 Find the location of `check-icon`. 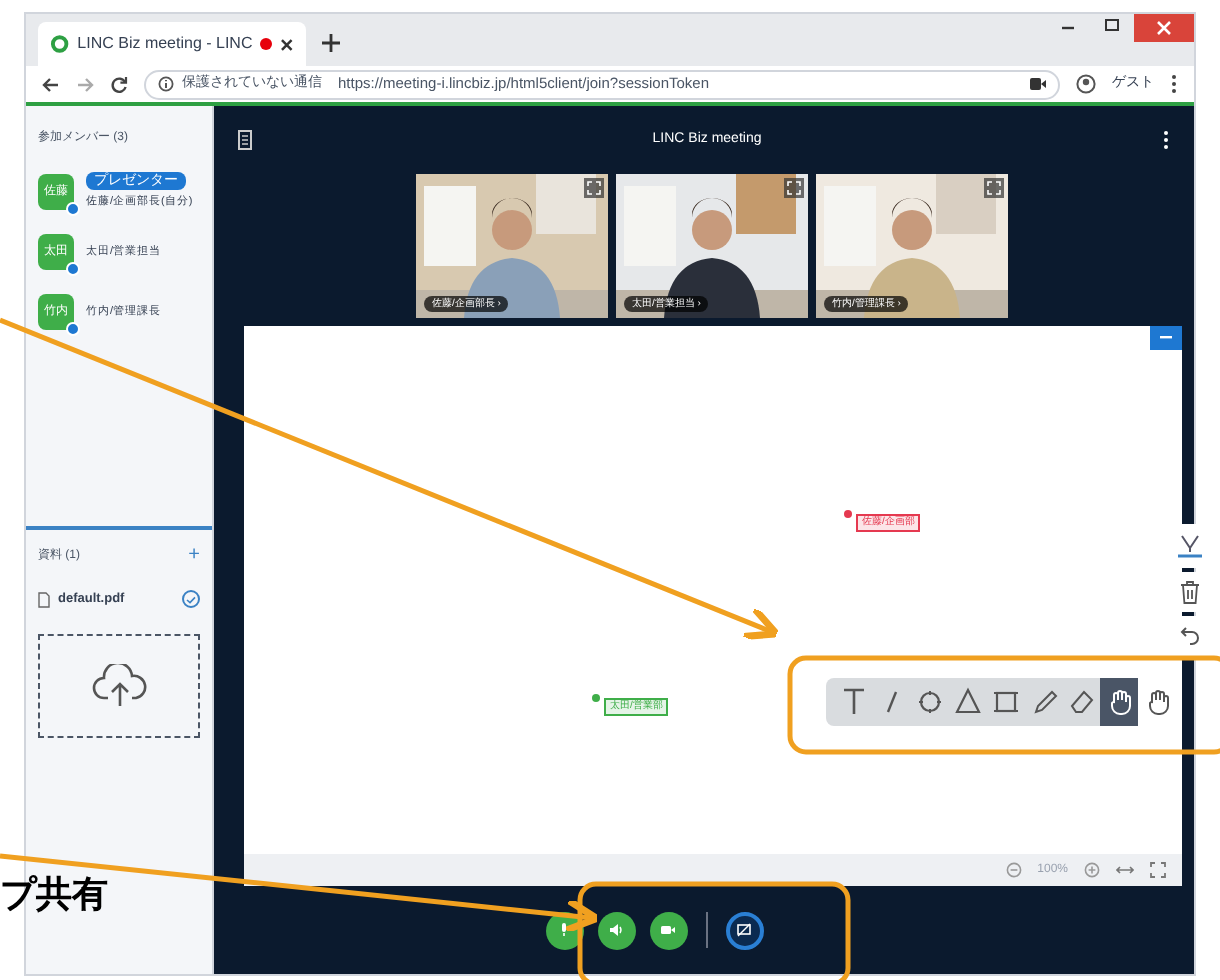

check-icon is located at coordinates (191, 599).